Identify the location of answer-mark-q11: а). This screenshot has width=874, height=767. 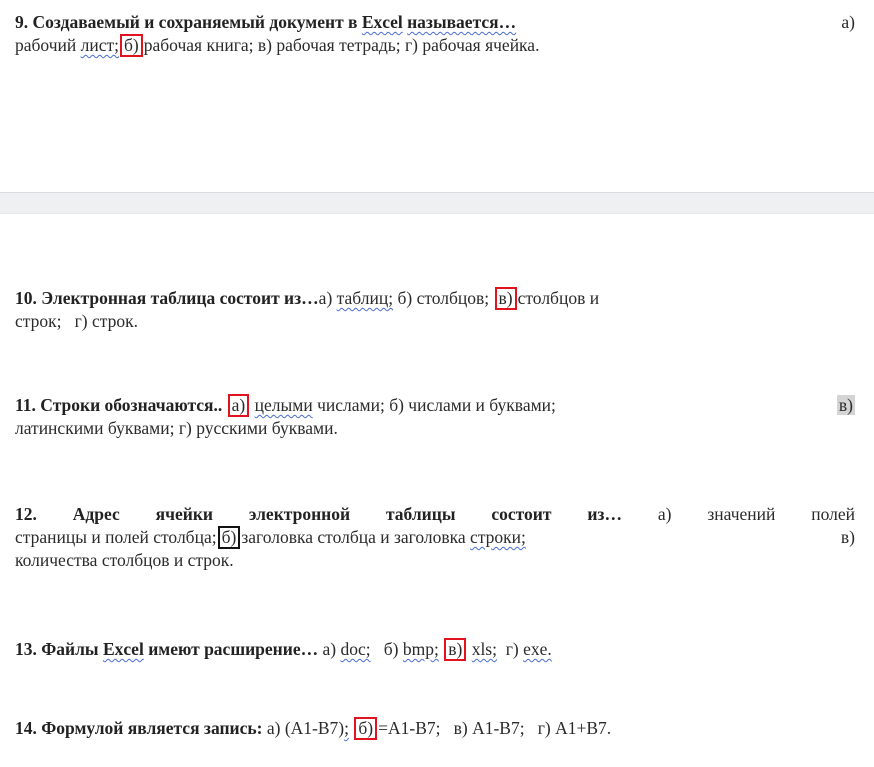
(238, 405).